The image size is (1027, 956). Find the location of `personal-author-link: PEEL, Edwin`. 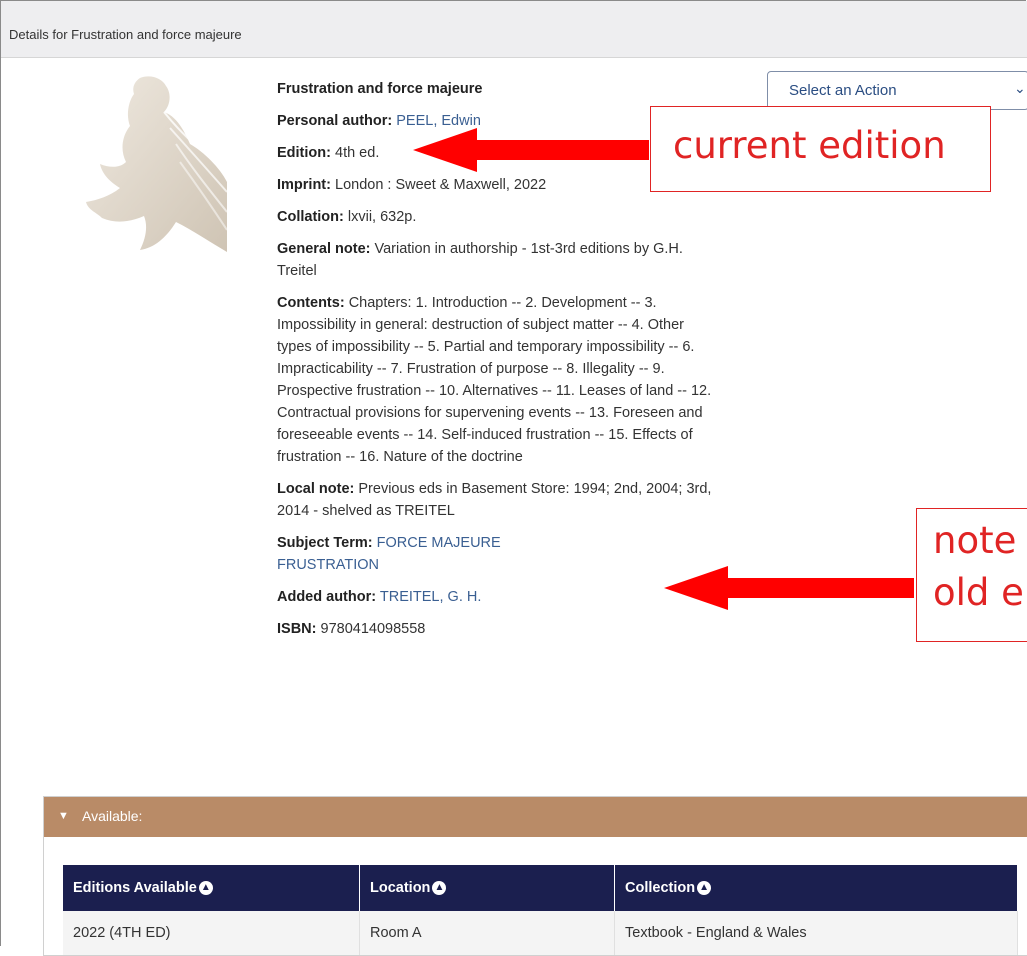

personal-author-link: PEEL, Edwin is located at coordinates (438, 121).